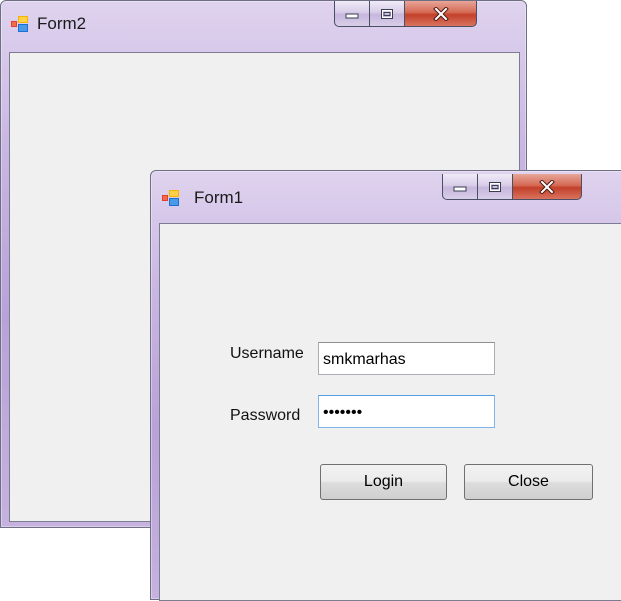 The width and height of the screenshot is (621, 601). I want to click on password-label: Password, so click(265, 415).